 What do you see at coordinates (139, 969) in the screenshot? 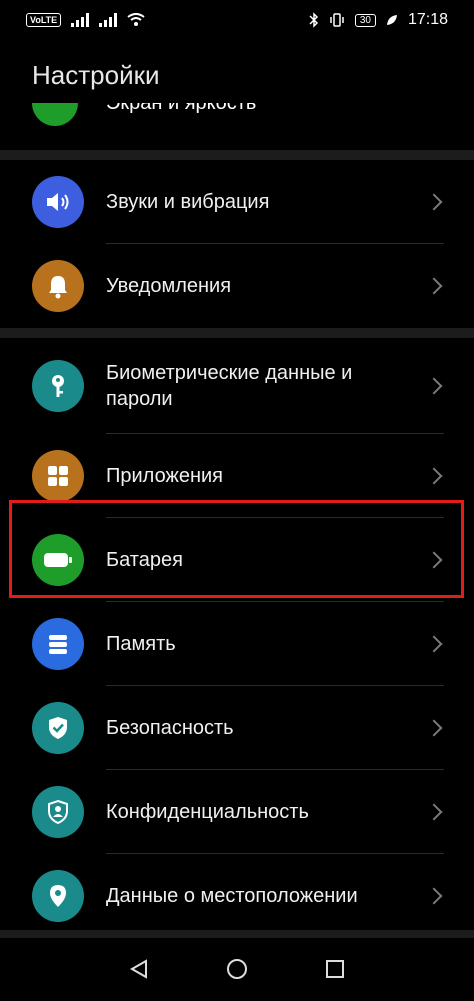
I see `back-icon` at bounding box center [139, 969].